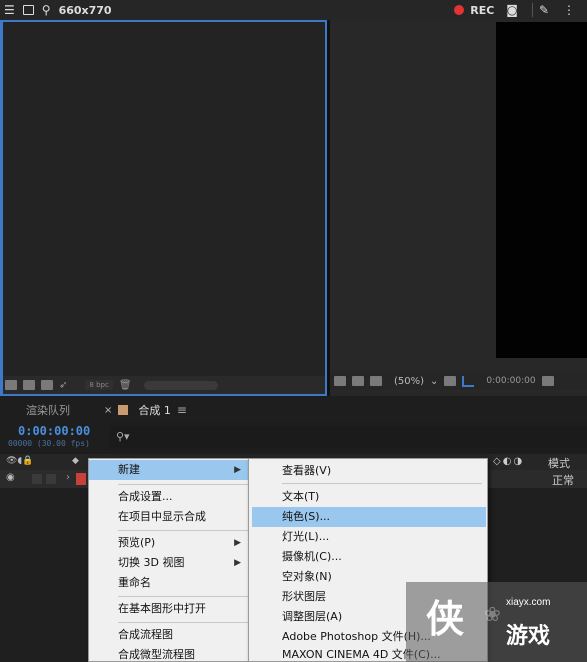 The width and height of the screenshot is (587, 662). What do you see at coordinates (162, 608) in the screenshot?
I see `menu-item-label: 在基本图形中打开` at bounding box center [162, 608].